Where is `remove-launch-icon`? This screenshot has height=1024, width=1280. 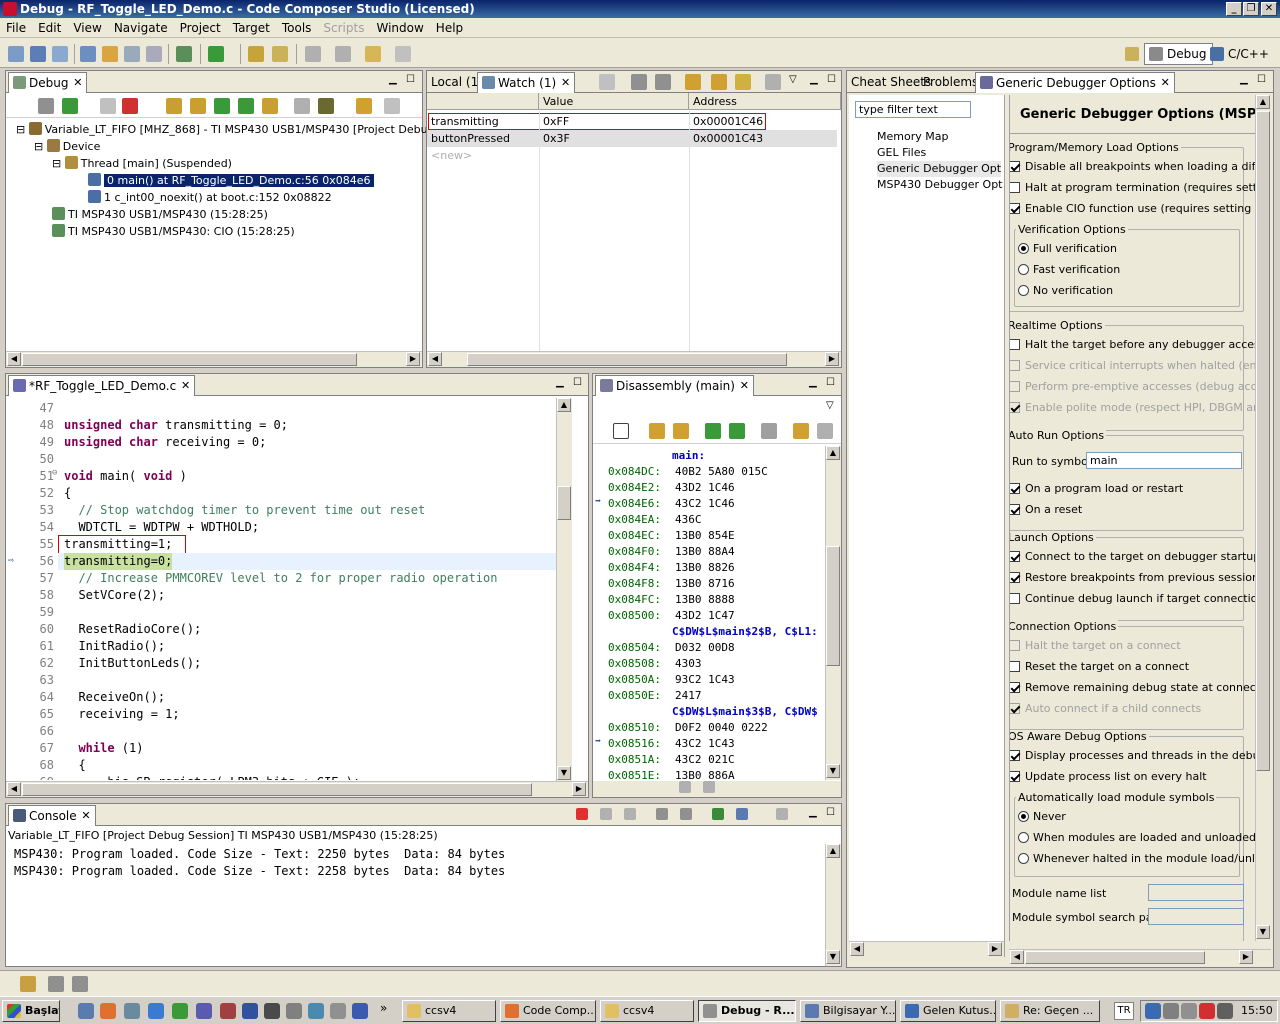
remove-launch-icon is located at coordinates (606, 814).